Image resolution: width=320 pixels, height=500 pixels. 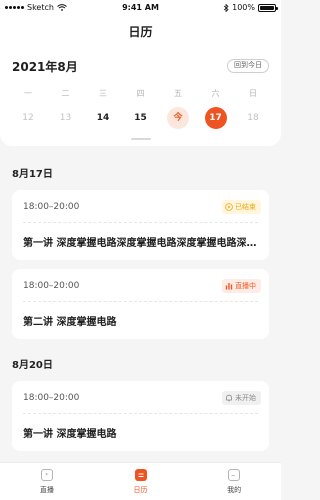 I want to click on live-tab-icon, so click(x=46, y=475).